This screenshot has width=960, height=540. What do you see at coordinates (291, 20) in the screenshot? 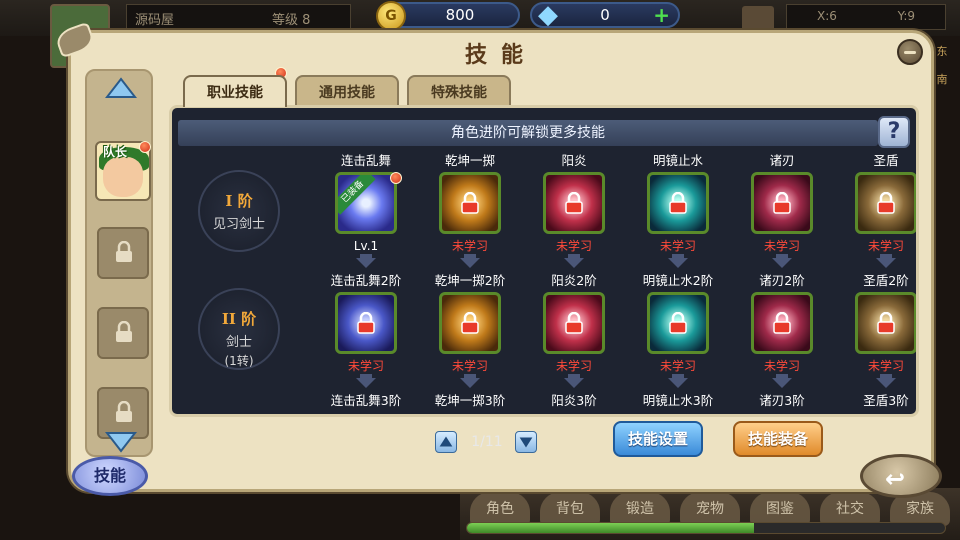
I see `player-level: 等级 8` at bounding box center [291, 20].